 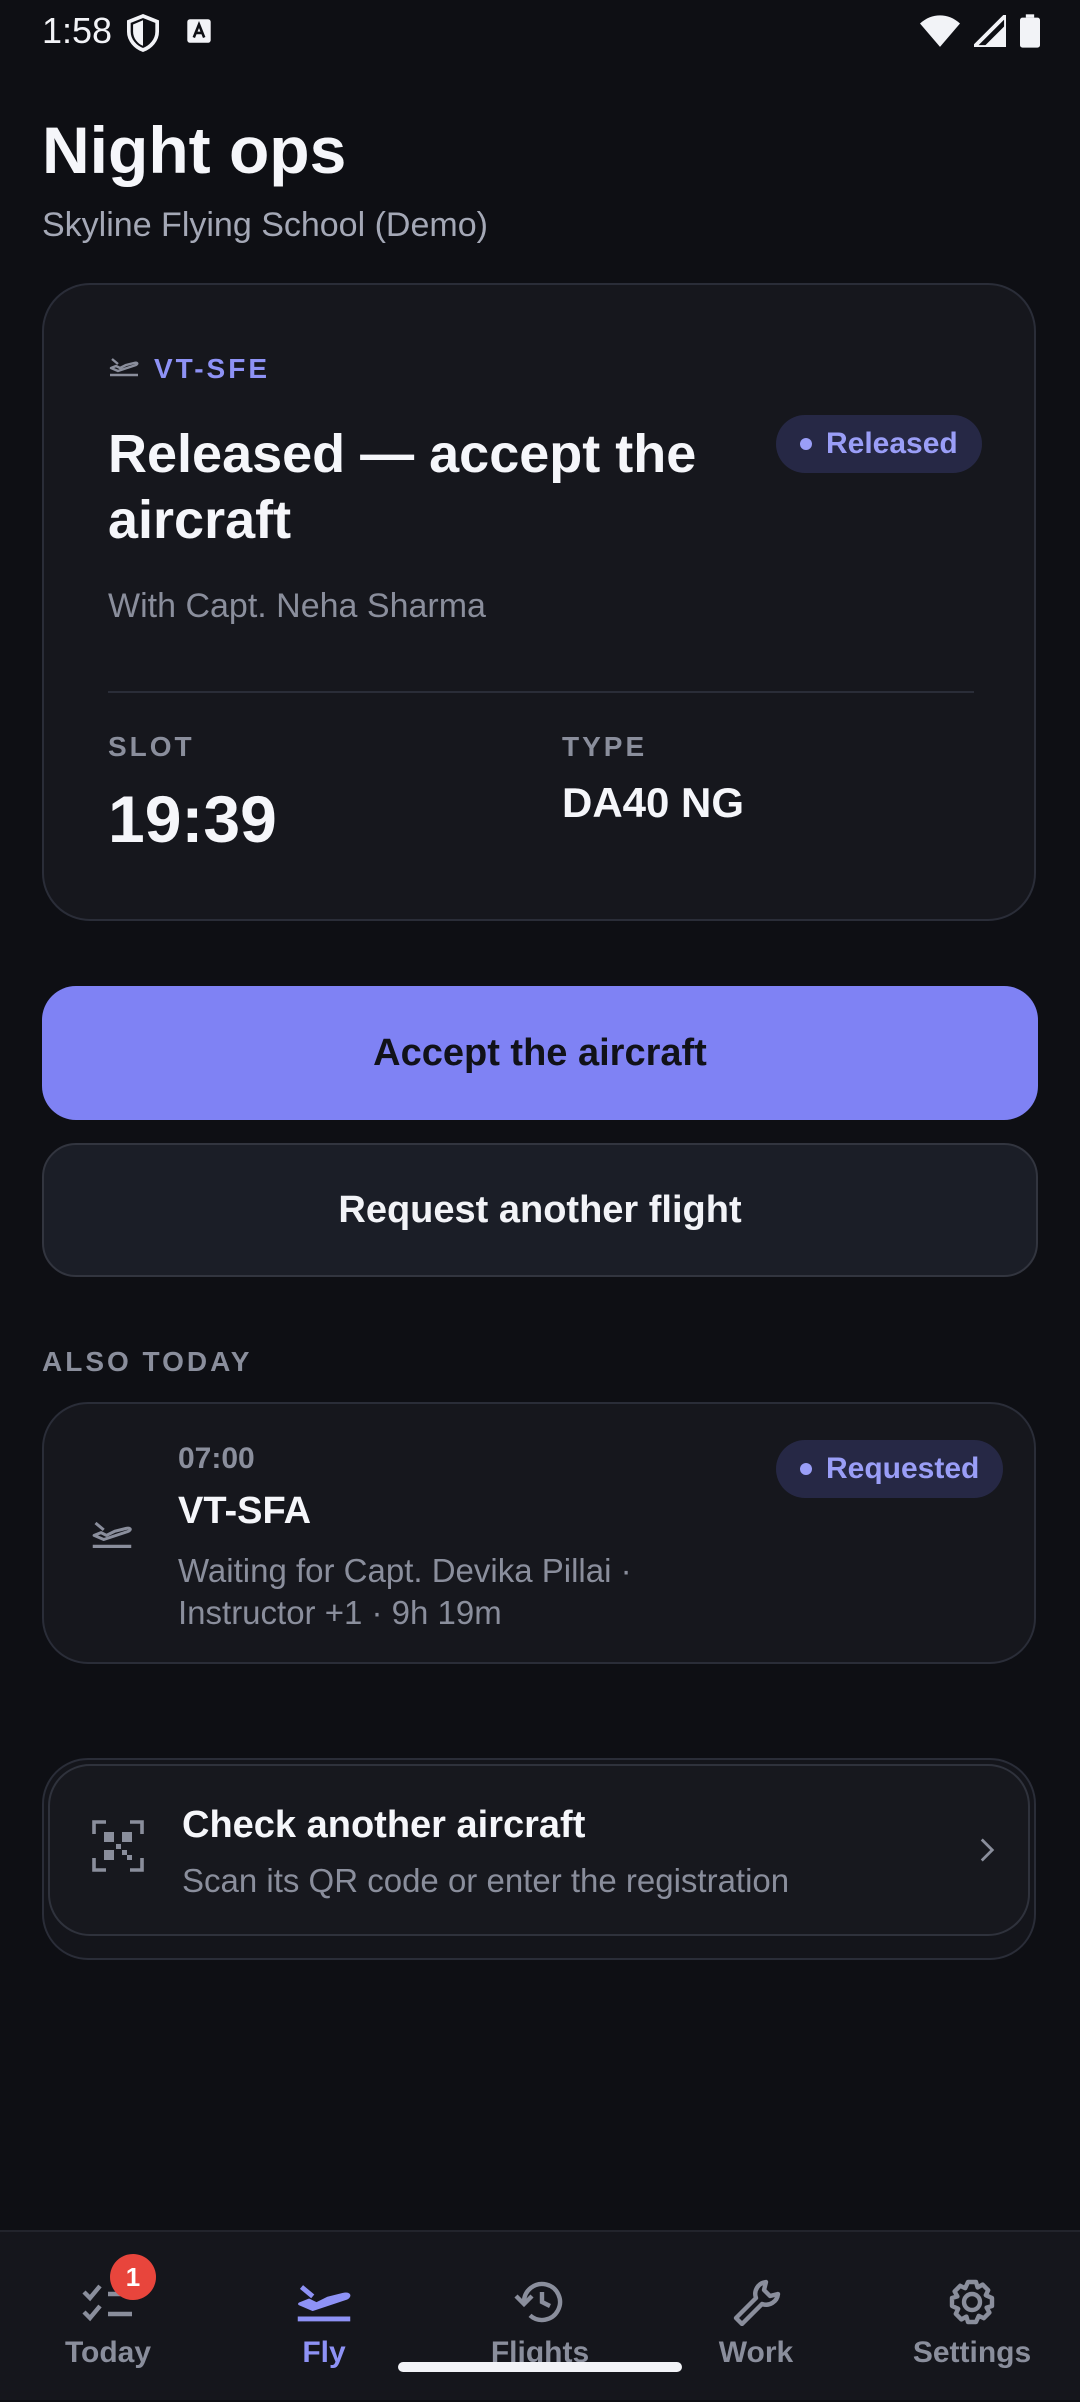 What do you see at coordinates (540, 2367) in the screenshot?
I see `home-indicator` at bounding box center [540, 2367].